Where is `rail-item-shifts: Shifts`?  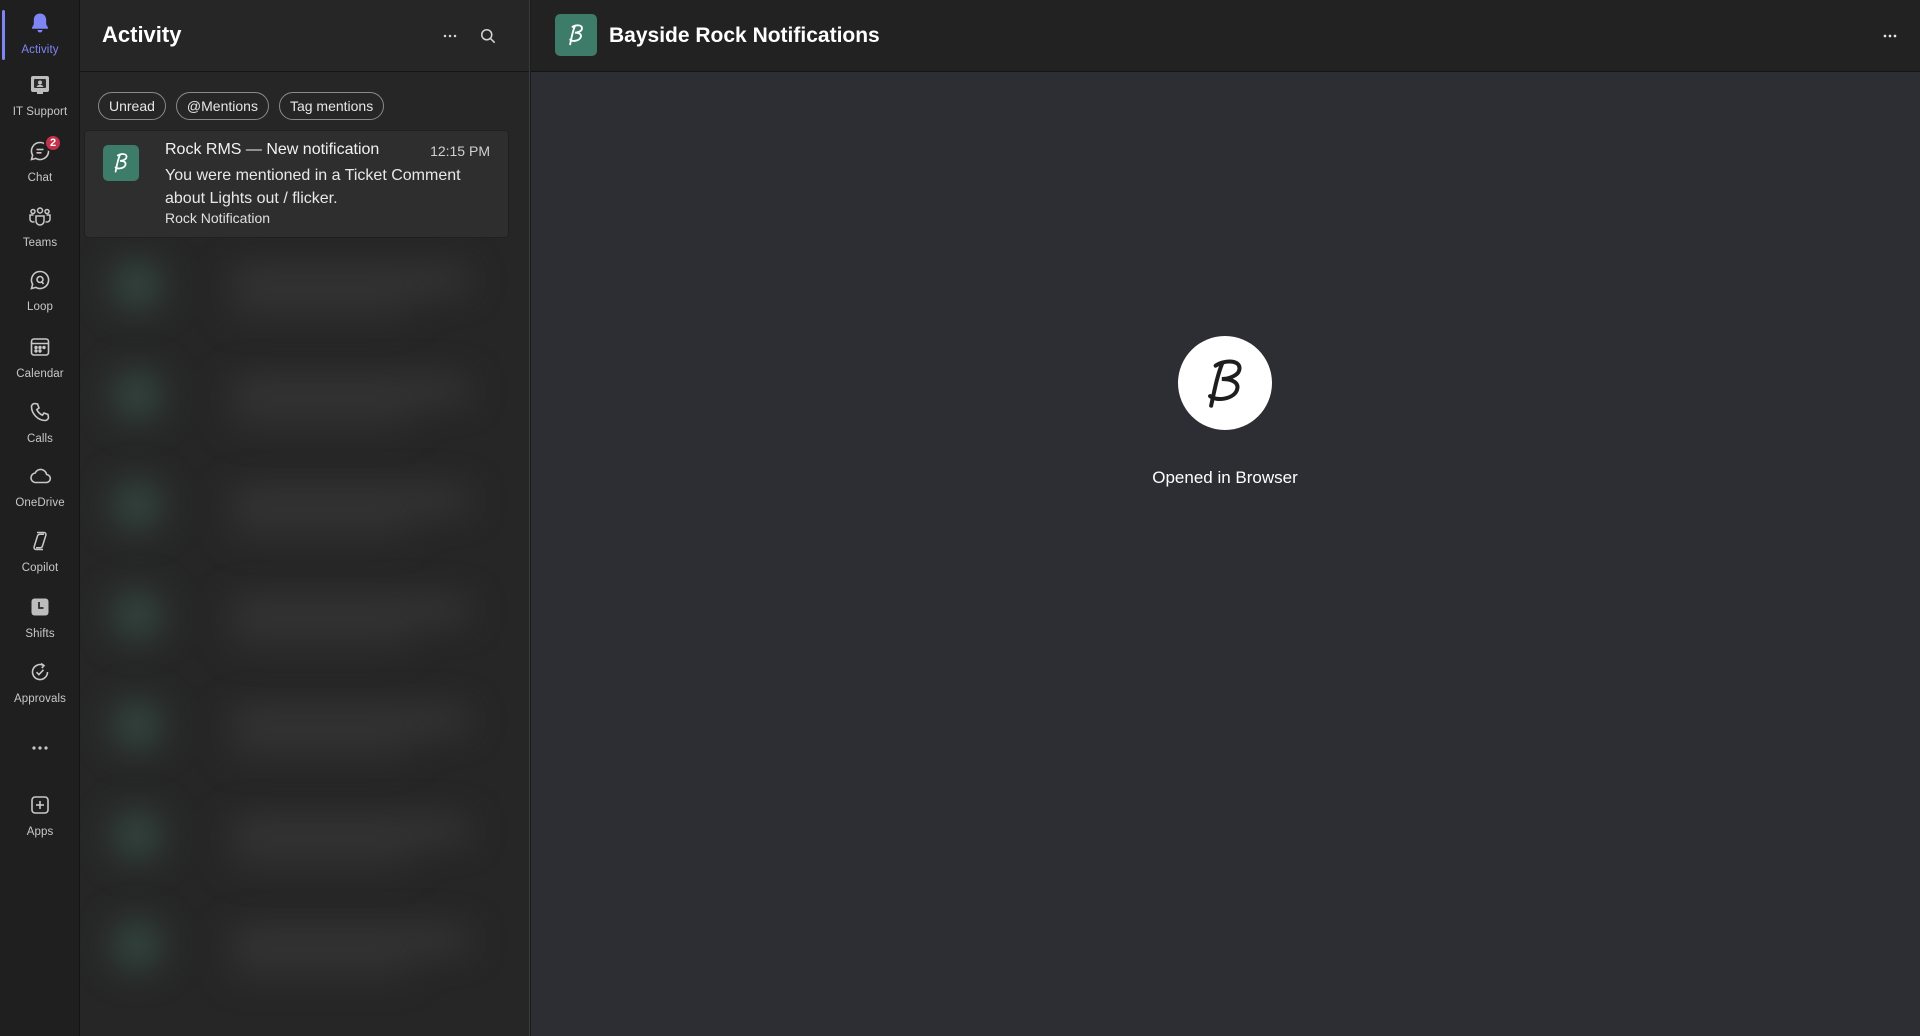 rail-item-shifts: Shifts is located at coordinates (40, 617).